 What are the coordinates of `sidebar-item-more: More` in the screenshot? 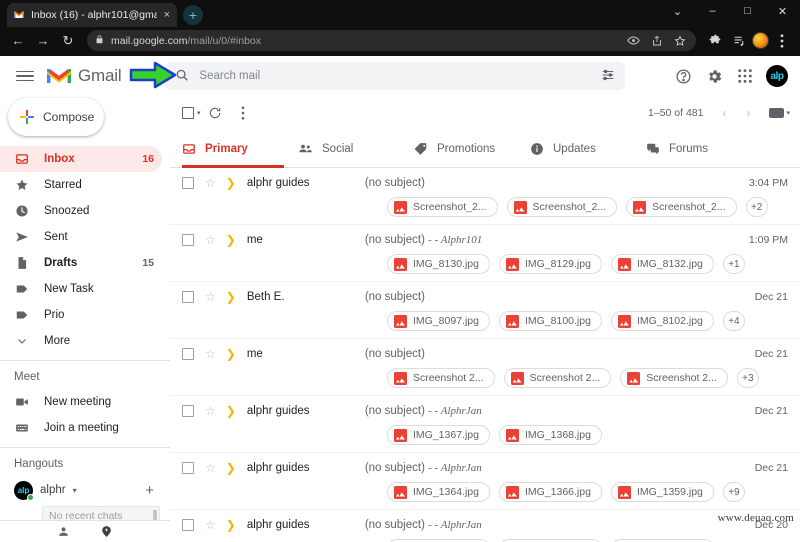 It's located at (81, 341).